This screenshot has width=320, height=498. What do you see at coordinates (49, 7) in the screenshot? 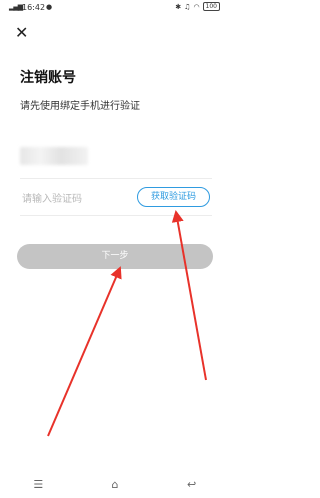
I see `chat-icon: ●` at bounding box center [49, 7].